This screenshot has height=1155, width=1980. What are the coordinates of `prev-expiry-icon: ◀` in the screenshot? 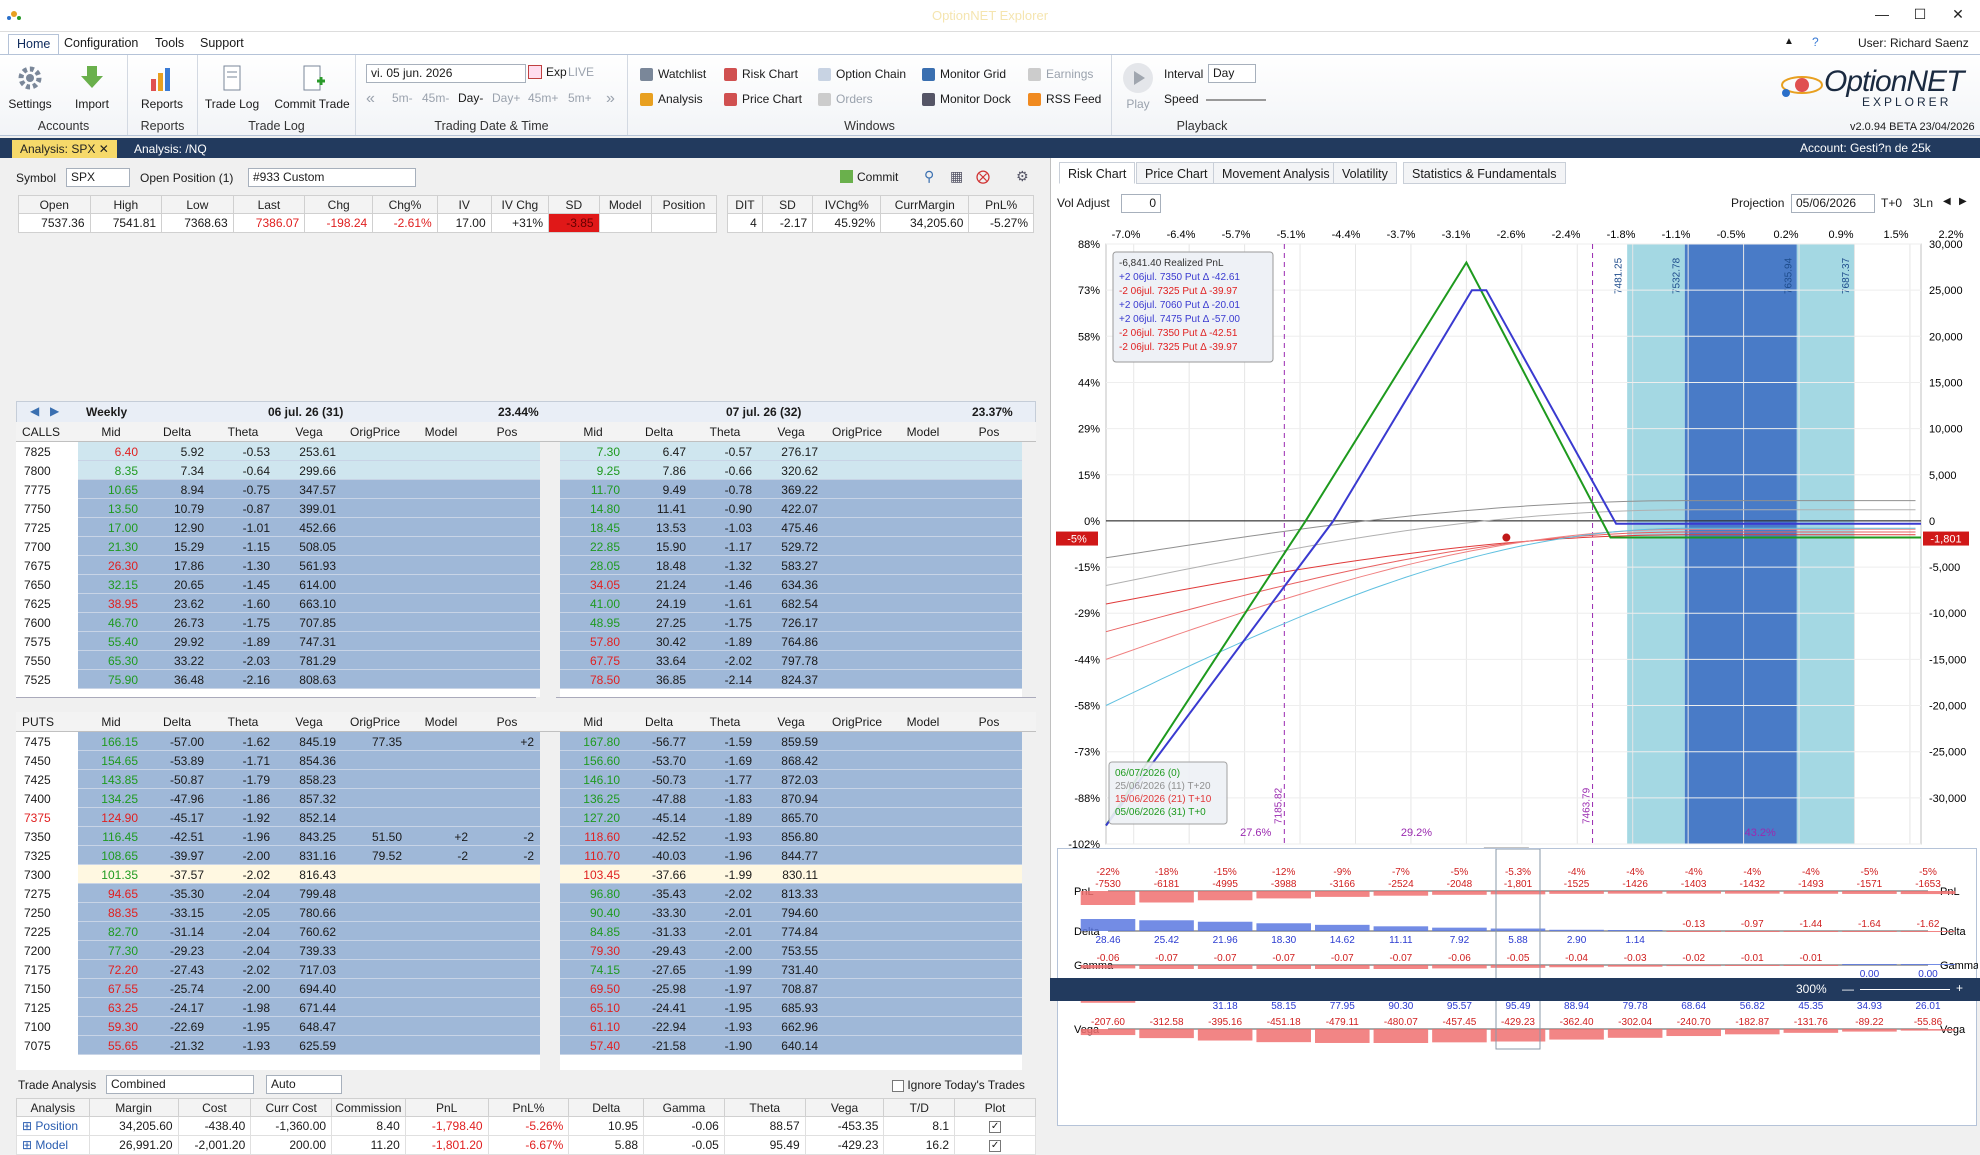 It's located at (34, 411).